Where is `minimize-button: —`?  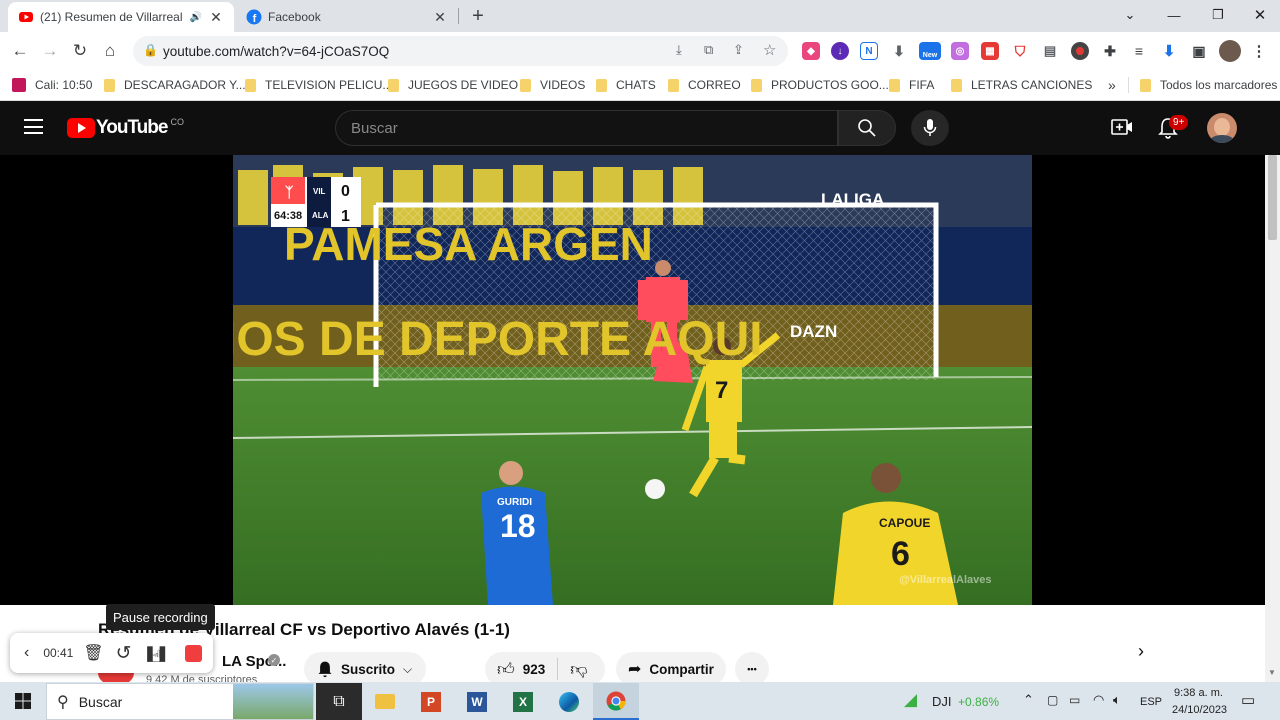
minimize-button: — is located at coordinates (1174, 15).